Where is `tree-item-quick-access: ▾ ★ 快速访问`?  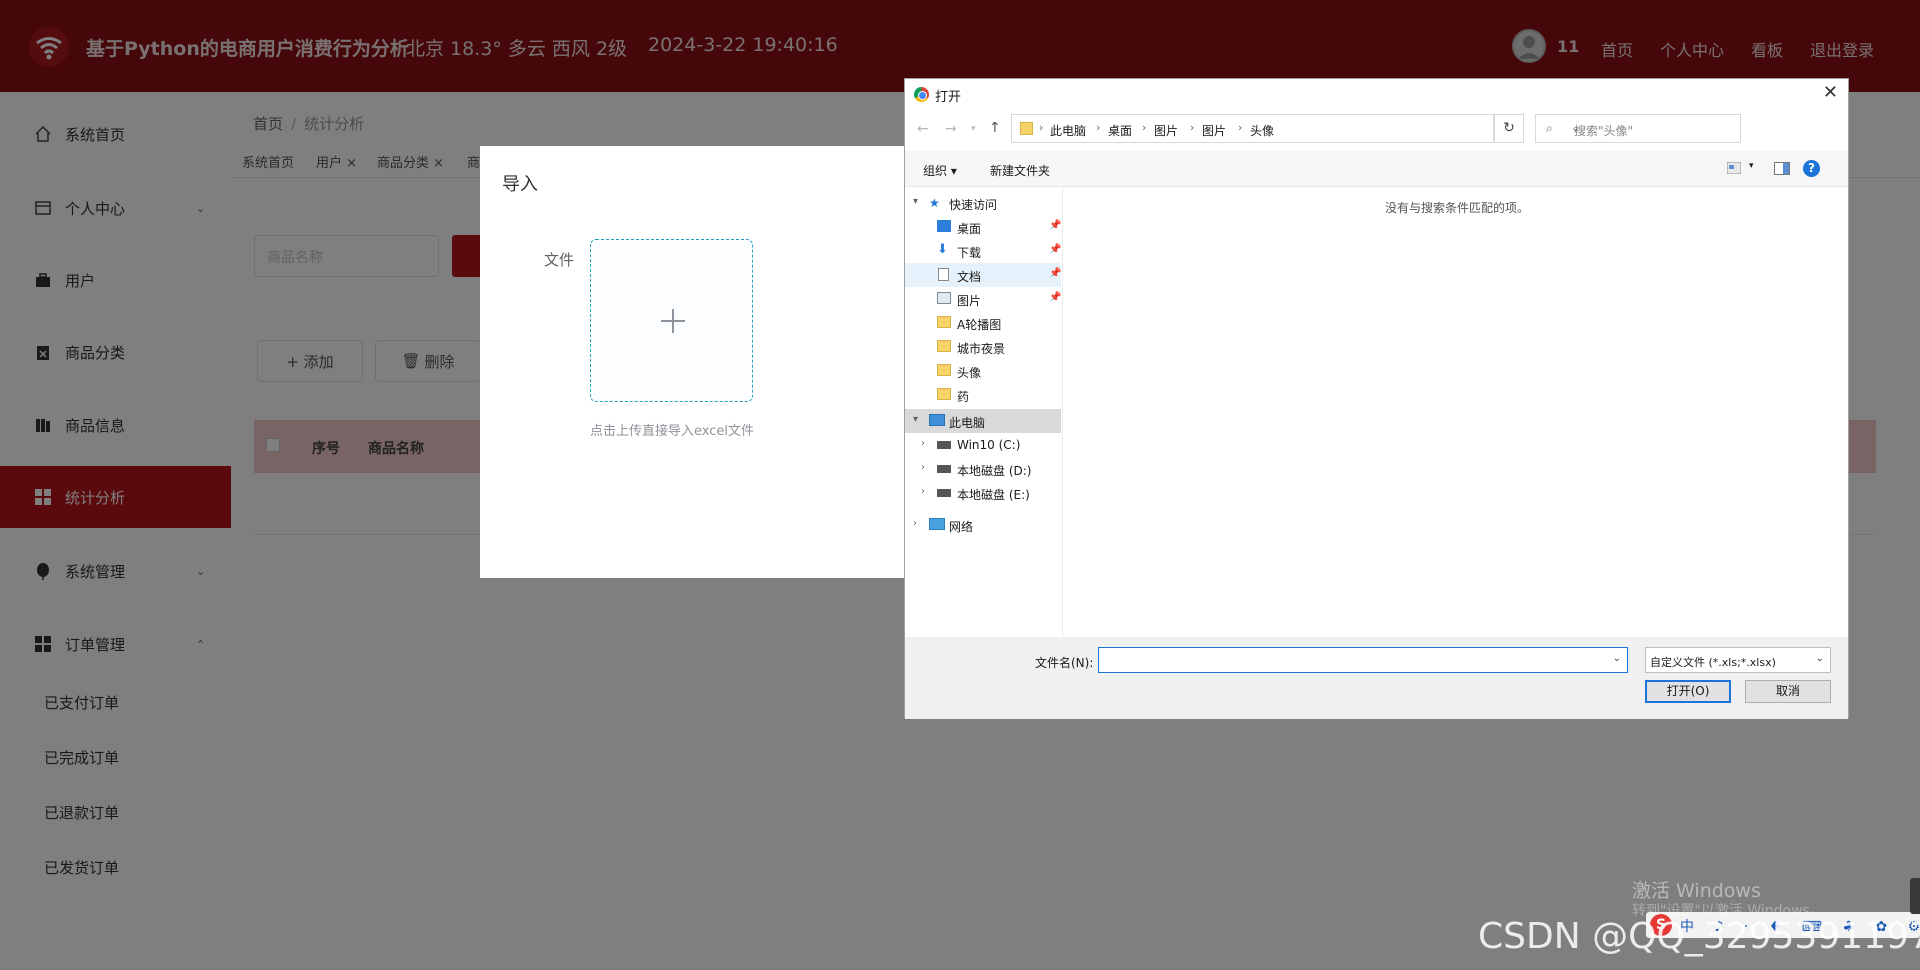
tree-item-quick-access: ▾ ★ 快速访问 is located at coordinates (983, 203).